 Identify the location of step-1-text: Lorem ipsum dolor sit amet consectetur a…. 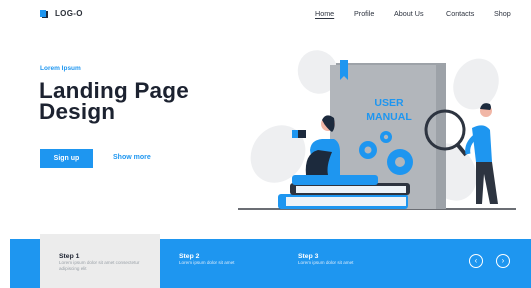
(99, 265).